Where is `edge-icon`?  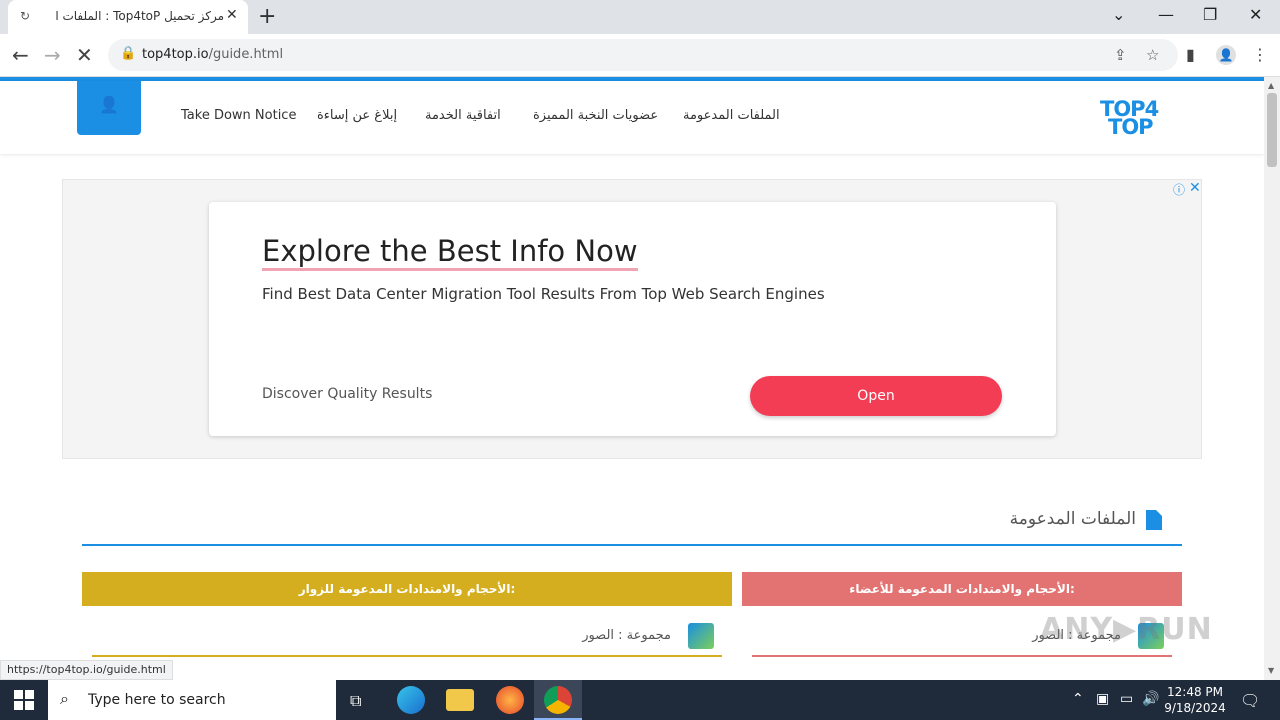 edge-icon is located at coordinates (411, 700).